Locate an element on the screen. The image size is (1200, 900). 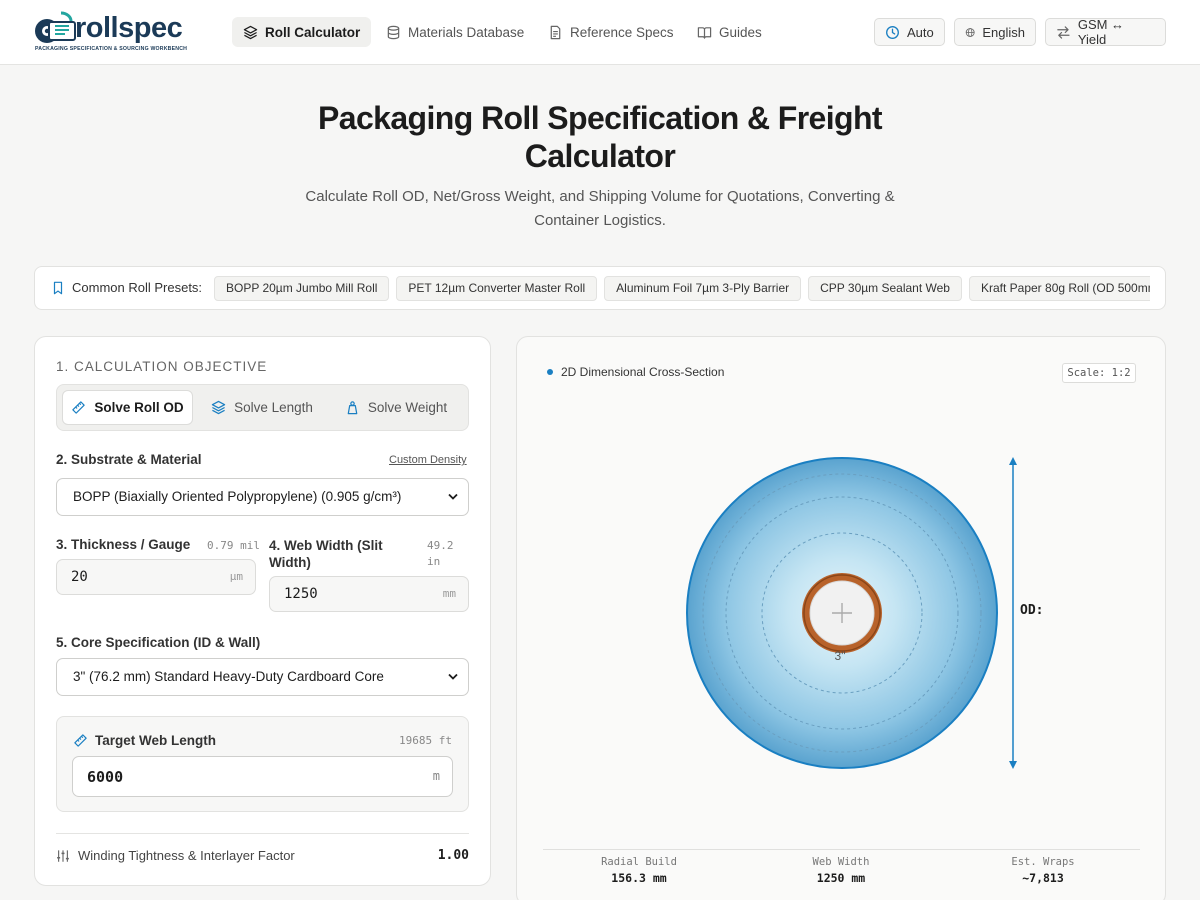
winding-factor-value: 1.00 is located at coordinates (453, 855).